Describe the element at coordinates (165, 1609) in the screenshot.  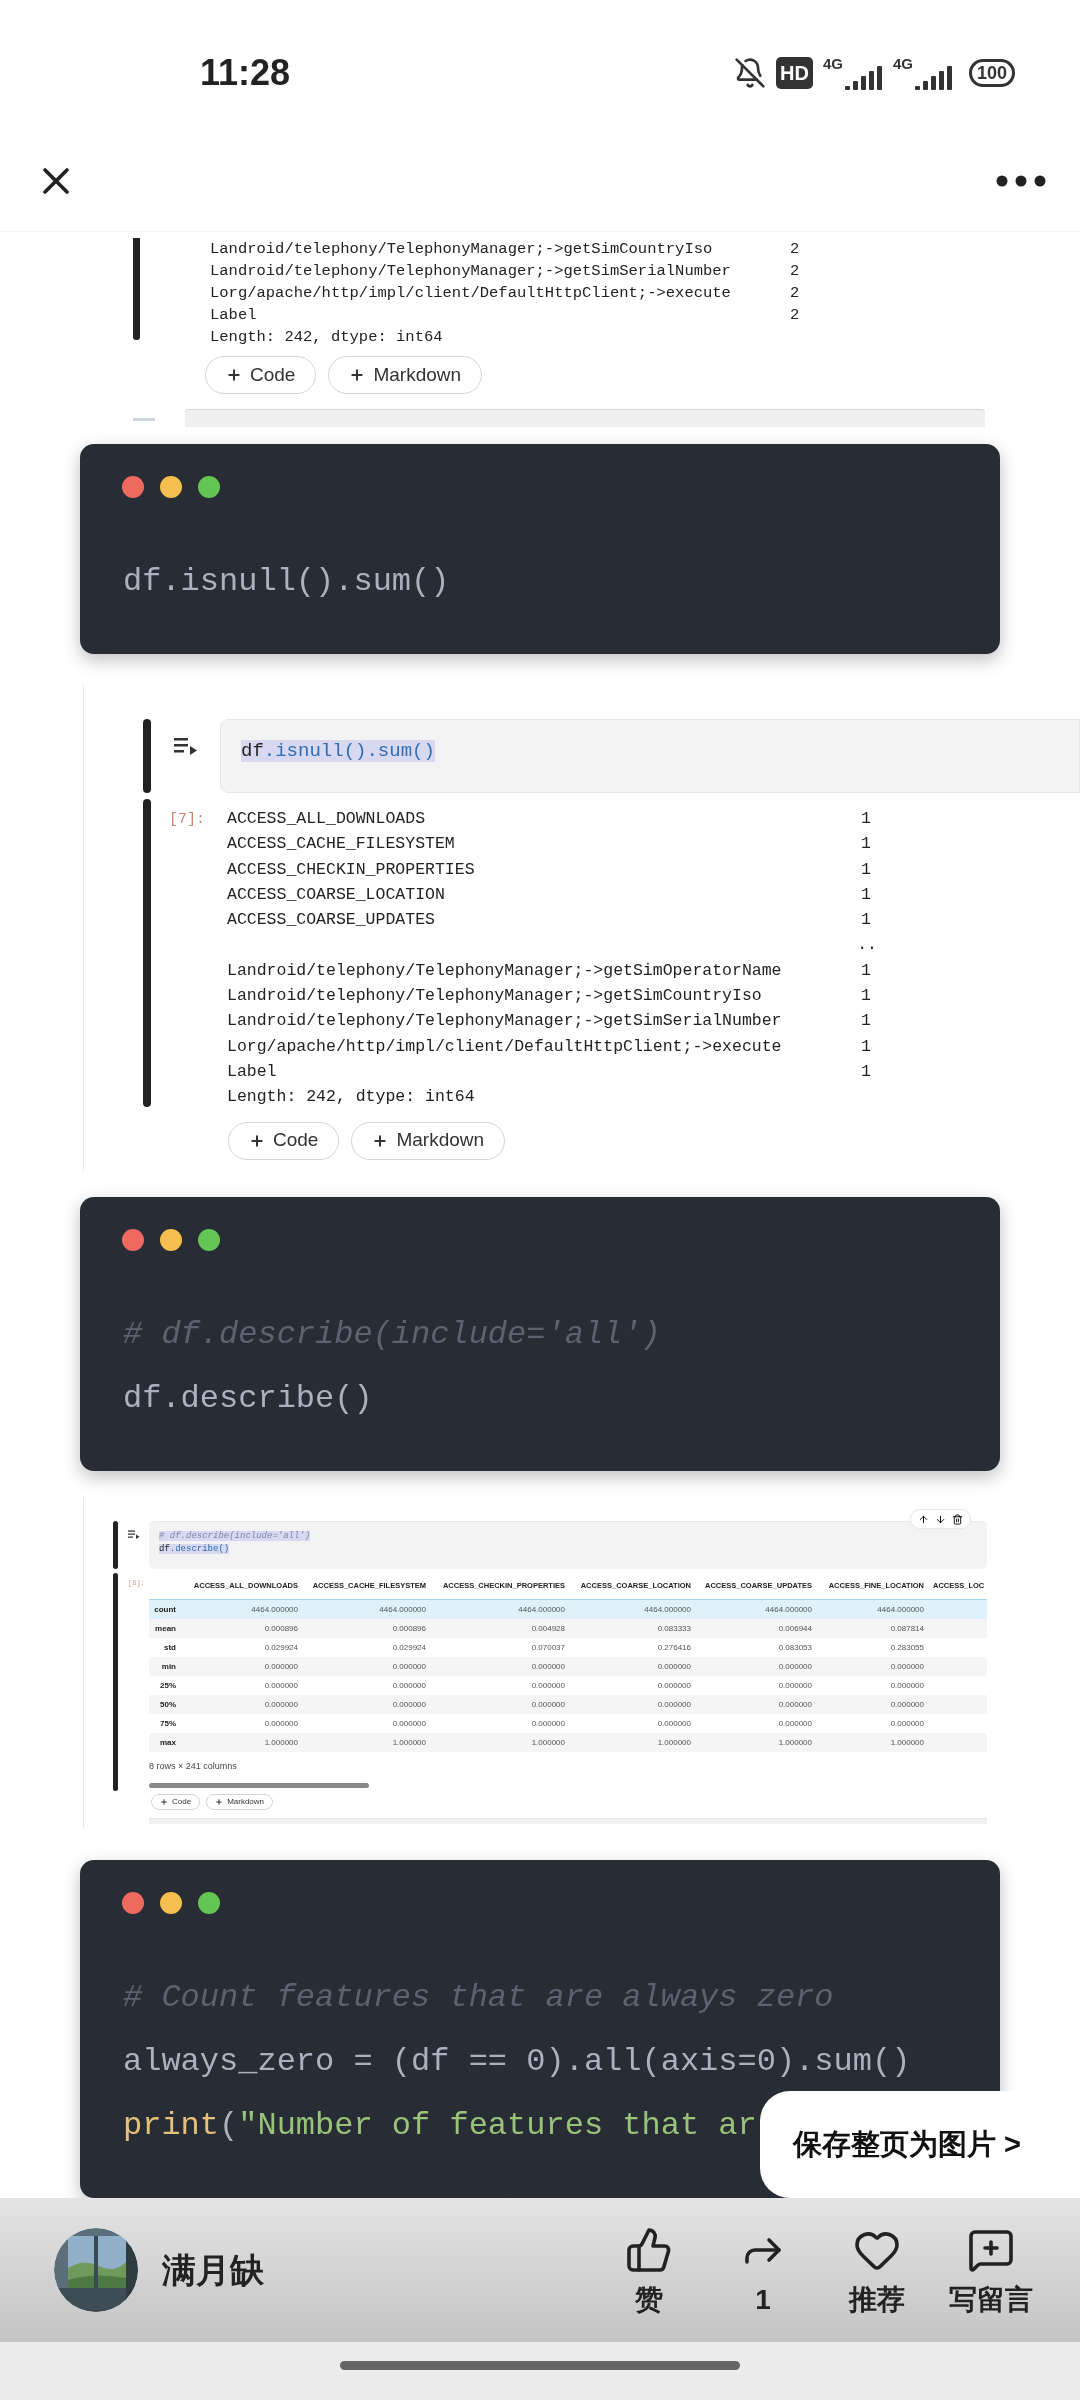
I see `row-label: count` at that location.